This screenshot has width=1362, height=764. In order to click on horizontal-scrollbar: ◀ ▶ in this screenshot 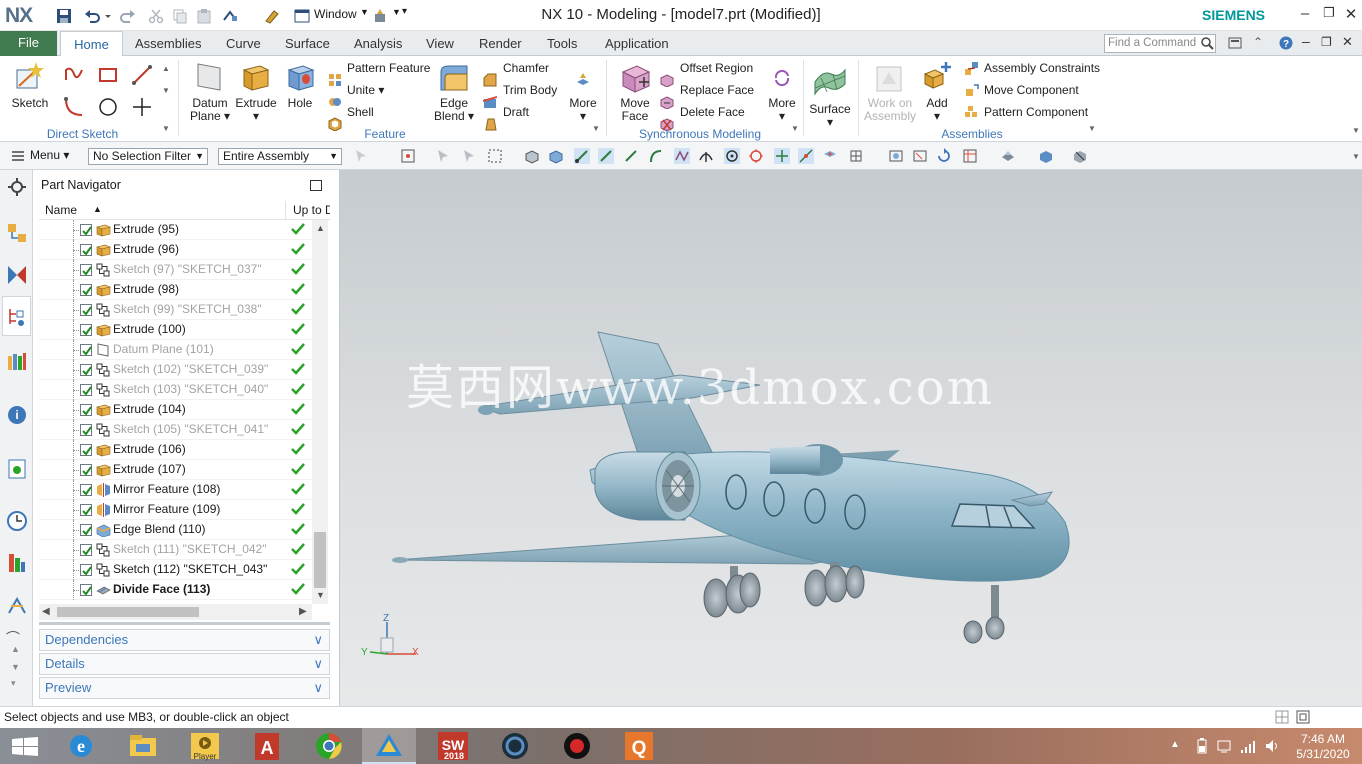, I will do `click(175, 612)`.